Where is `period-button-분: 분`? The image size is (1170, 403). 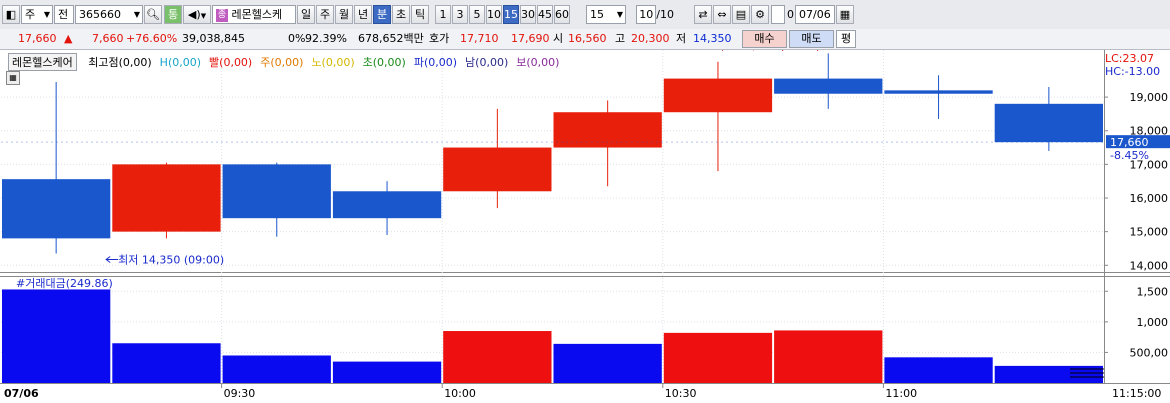
period-button-분: 분 is located at coordinates (382, 14).